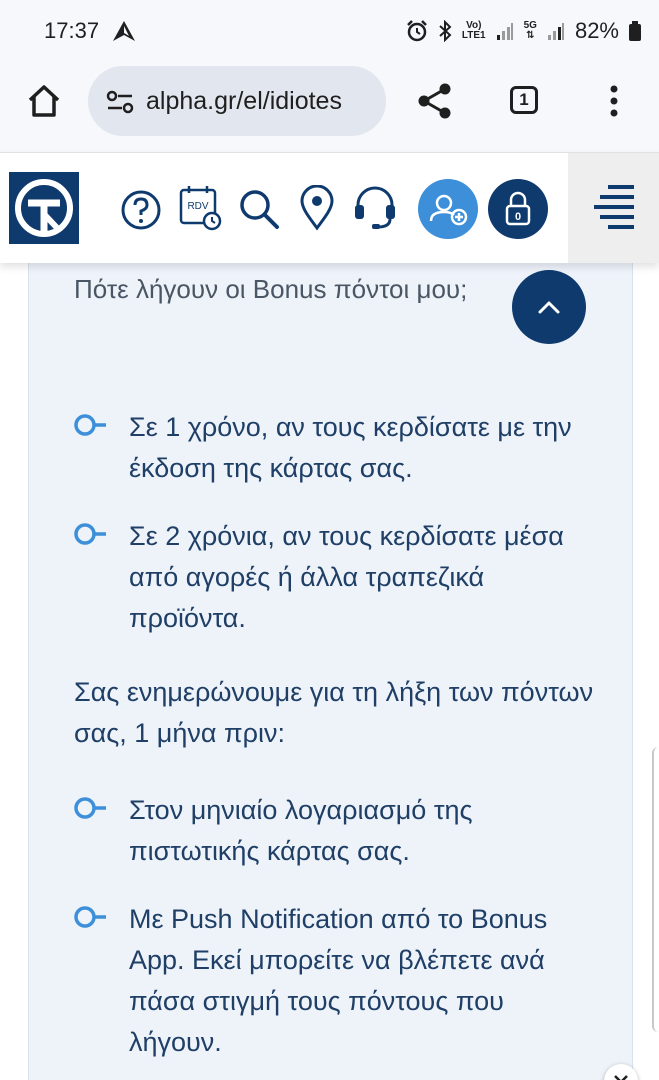 This screenshot has height=1080, width=659. I want to click on status-icons: Vo) LTE1 5G ⇅ 82%, so click(523, 31).